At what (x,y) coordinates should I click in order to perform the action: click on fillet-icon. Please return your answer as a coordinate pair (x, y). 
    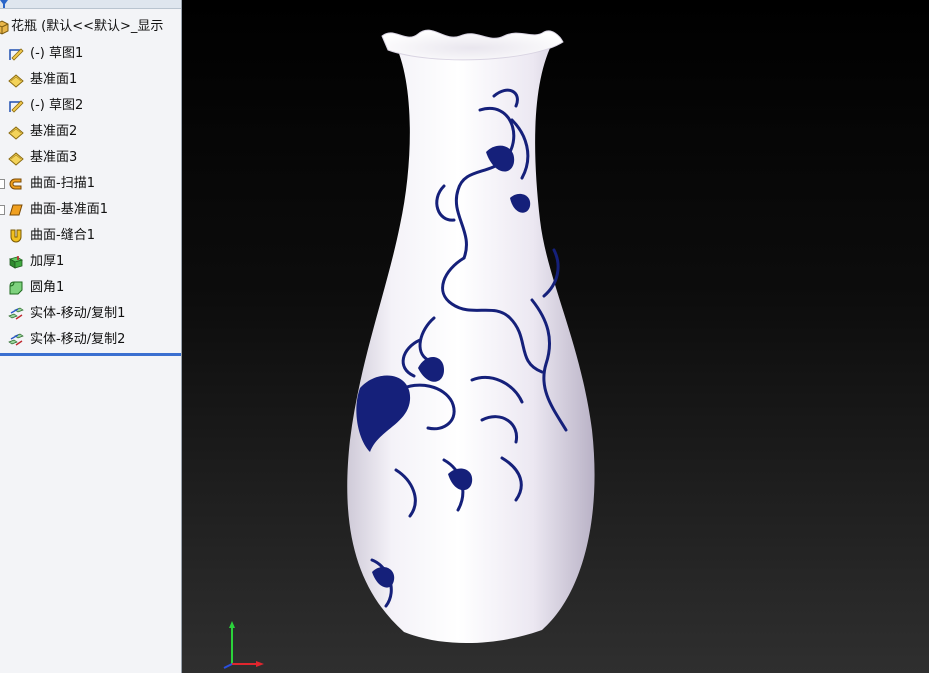
    Looking at the image, I should click on (16, 288).